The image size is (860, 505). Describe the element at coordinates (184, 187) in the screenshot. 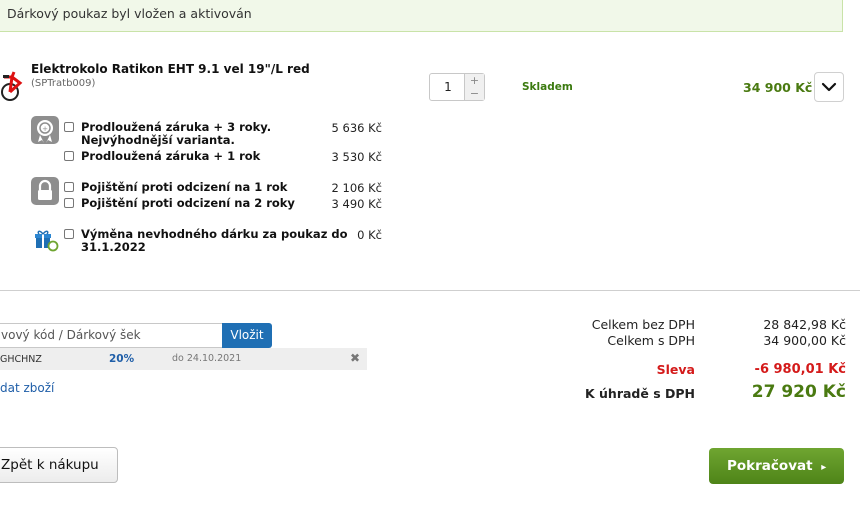

I see `theft-1y-label: Pojištění proti odcizení na 1 rok` at that location.